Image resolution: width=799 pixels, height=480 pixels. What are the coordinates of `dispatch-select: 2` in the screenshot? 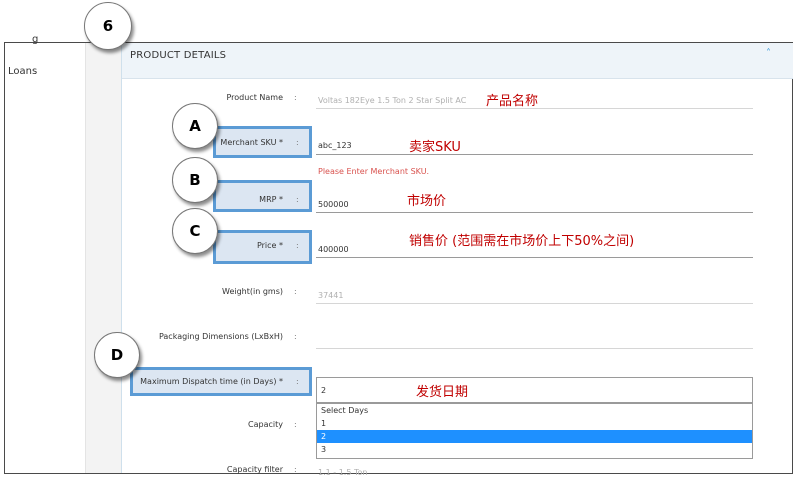 It's located at (534, 390).